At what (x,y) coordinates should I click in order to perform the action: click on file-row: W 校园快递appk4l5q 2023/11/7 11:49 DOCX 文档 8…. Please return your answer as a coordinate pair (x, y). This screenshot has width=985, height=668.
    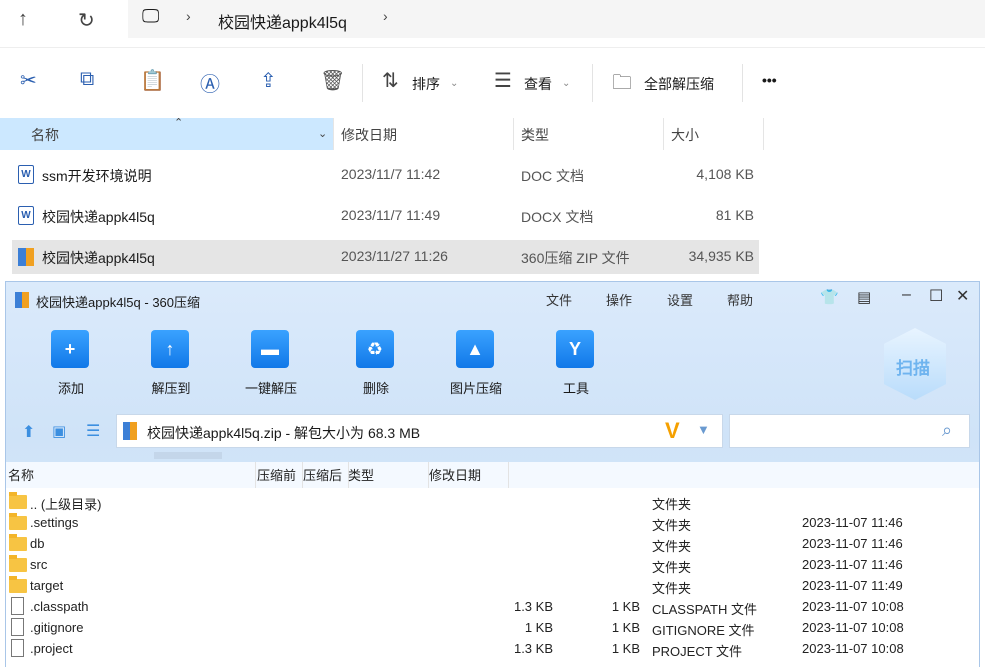
    Looking at the image, I should click on (385, 216).